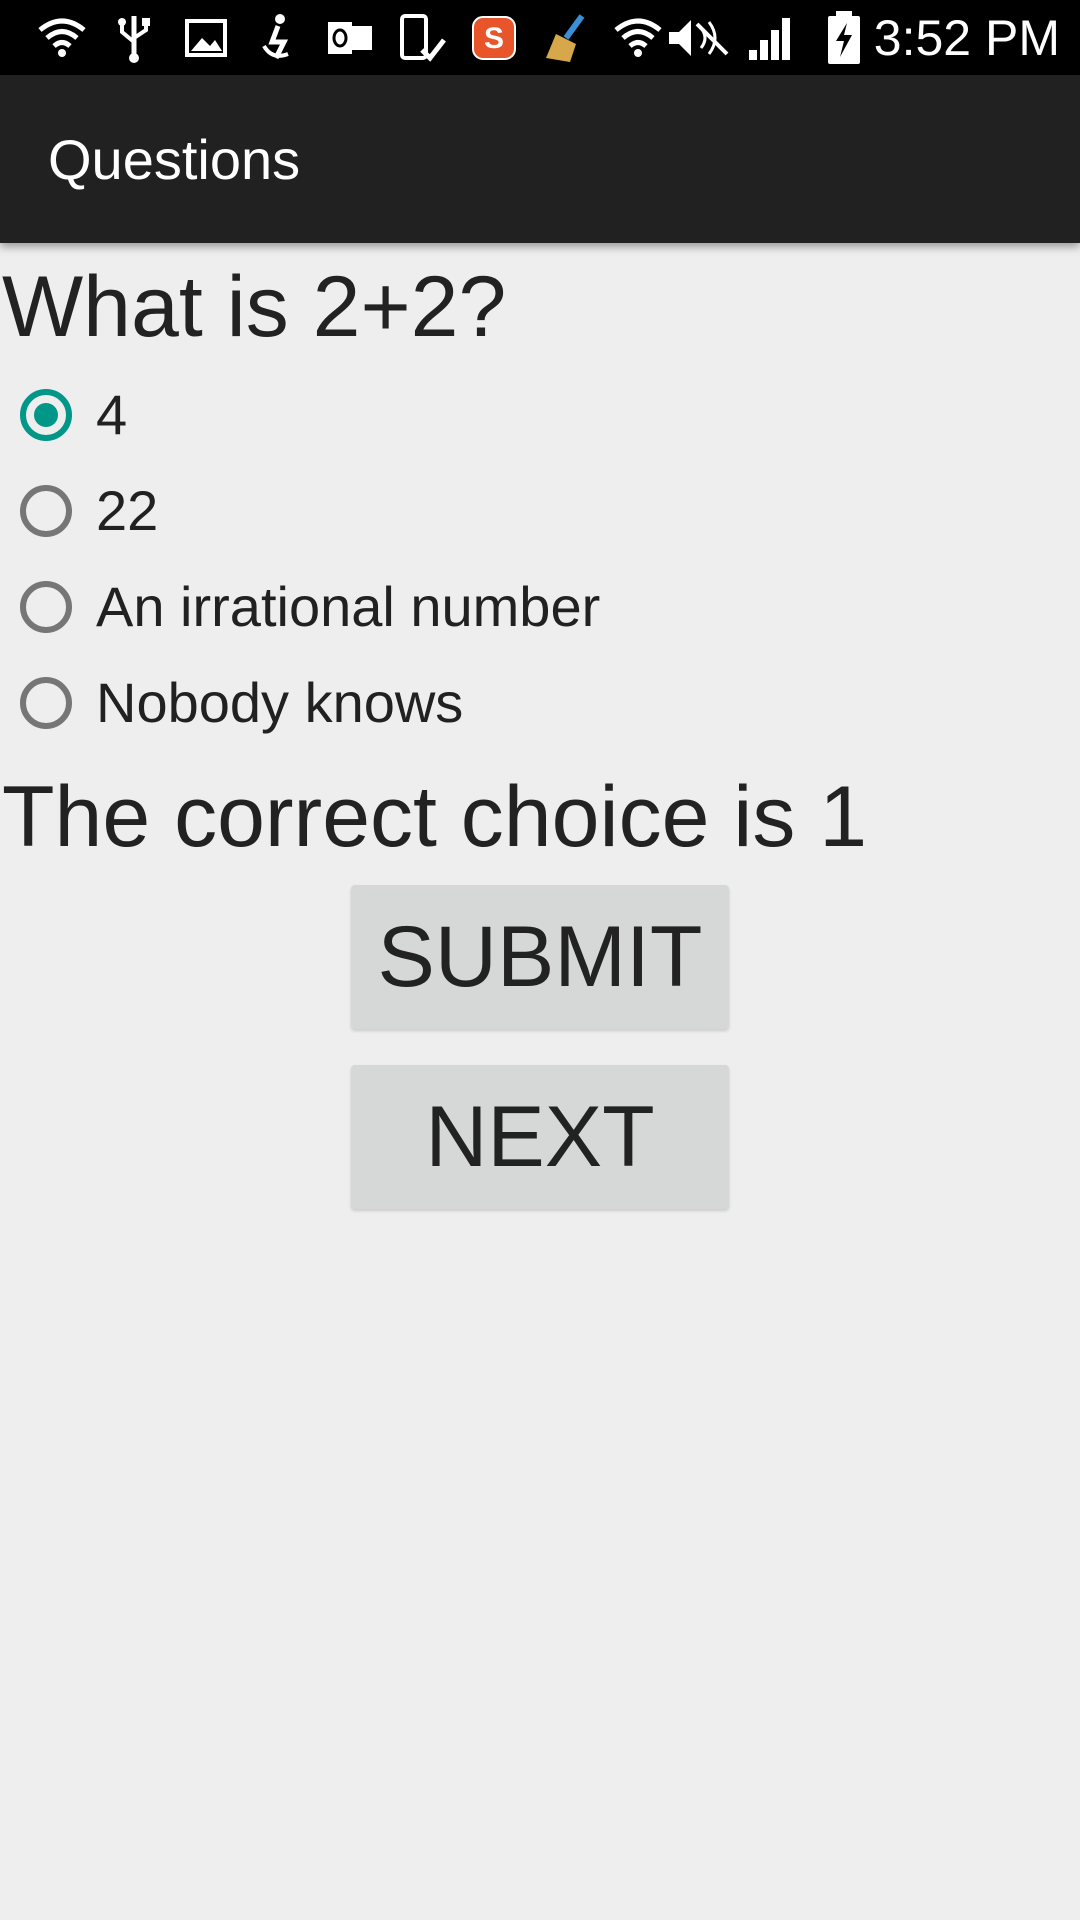 This screenshot has width=1080, height=1920. What do you see at coordinates (435, 817) in the screenshot?
I see `result-text: The correct choice is 1` at bounding box center [435, 817].